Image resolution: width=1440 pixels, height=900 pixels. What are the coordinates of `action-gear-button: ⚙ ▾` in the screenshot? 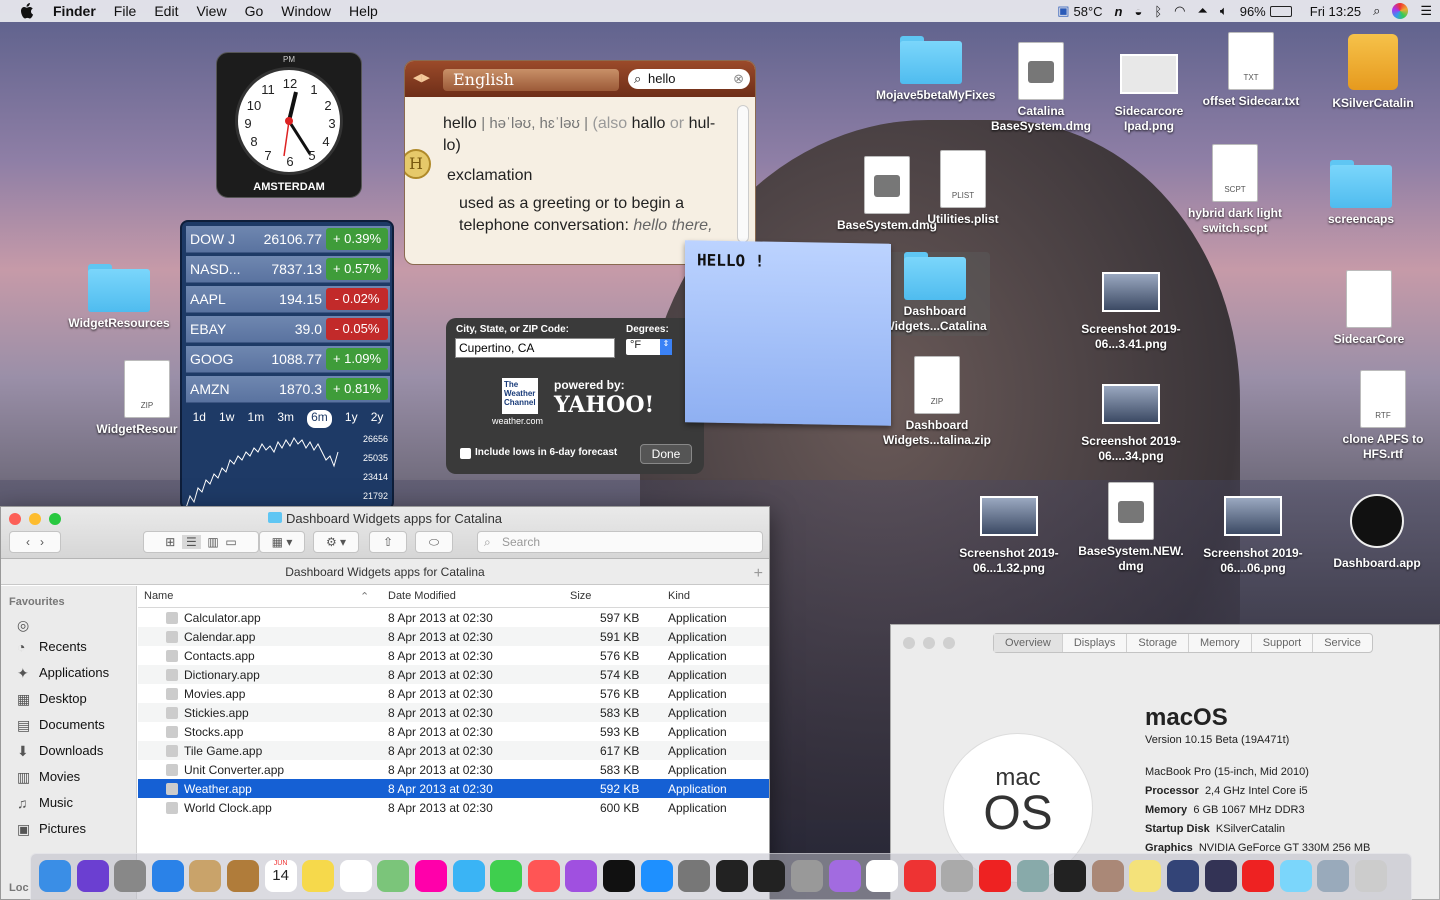 It's located at (336, 542).